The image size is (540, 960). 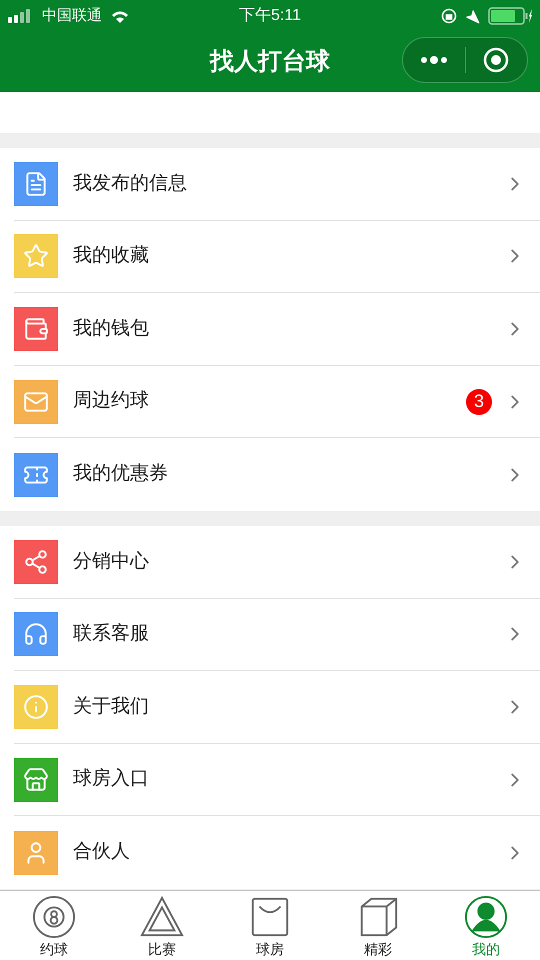 What do you see at coordinates (277, 852) in the screenshot?
I see `menu-item: 合伙人` at bounding box center [277, 852].